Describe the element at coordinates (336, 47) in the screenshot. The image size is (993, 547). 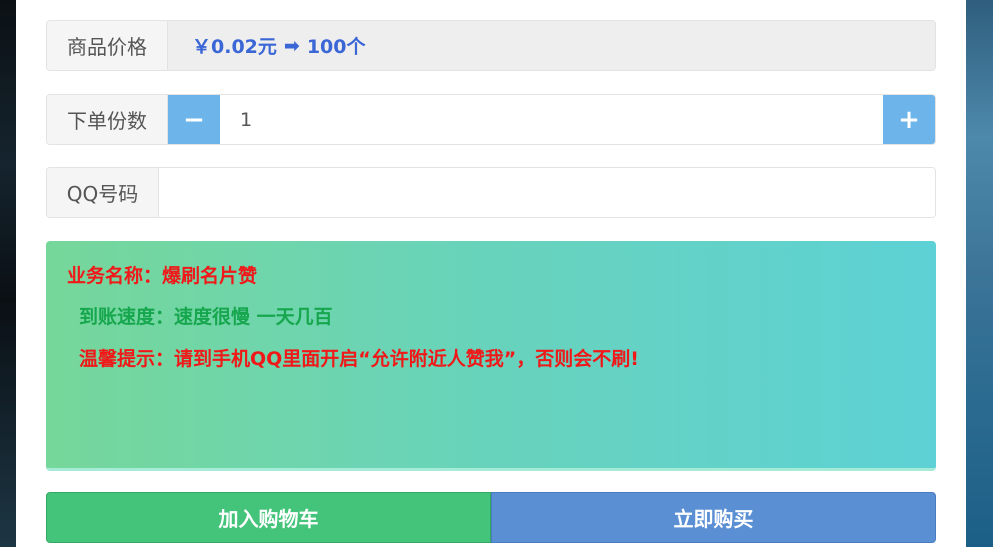
I see `price-quantity: 100个` at that location.